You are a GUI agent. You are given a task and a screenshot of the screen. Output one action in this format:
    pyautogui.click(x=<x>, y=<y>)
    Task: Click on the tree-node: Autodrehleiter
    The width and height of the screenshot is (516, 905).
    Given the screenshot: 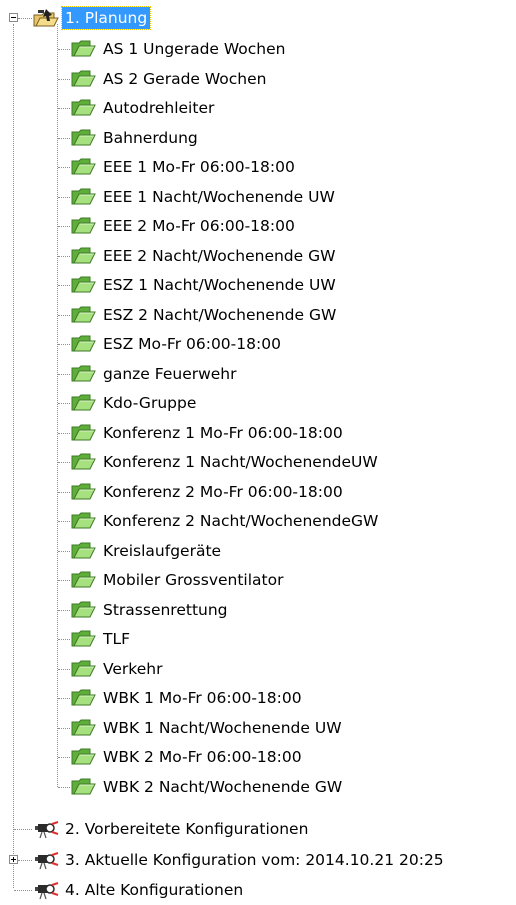 What is the action you would take?
    pyautogui.click(x=143, y=108)
    